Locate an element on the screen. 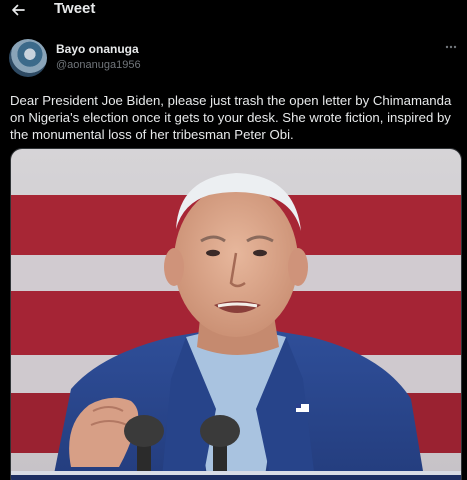 Image resolution: width=467 pixels, height=480 pixels. arrow-left-icon is located at coordinates (18, 10).